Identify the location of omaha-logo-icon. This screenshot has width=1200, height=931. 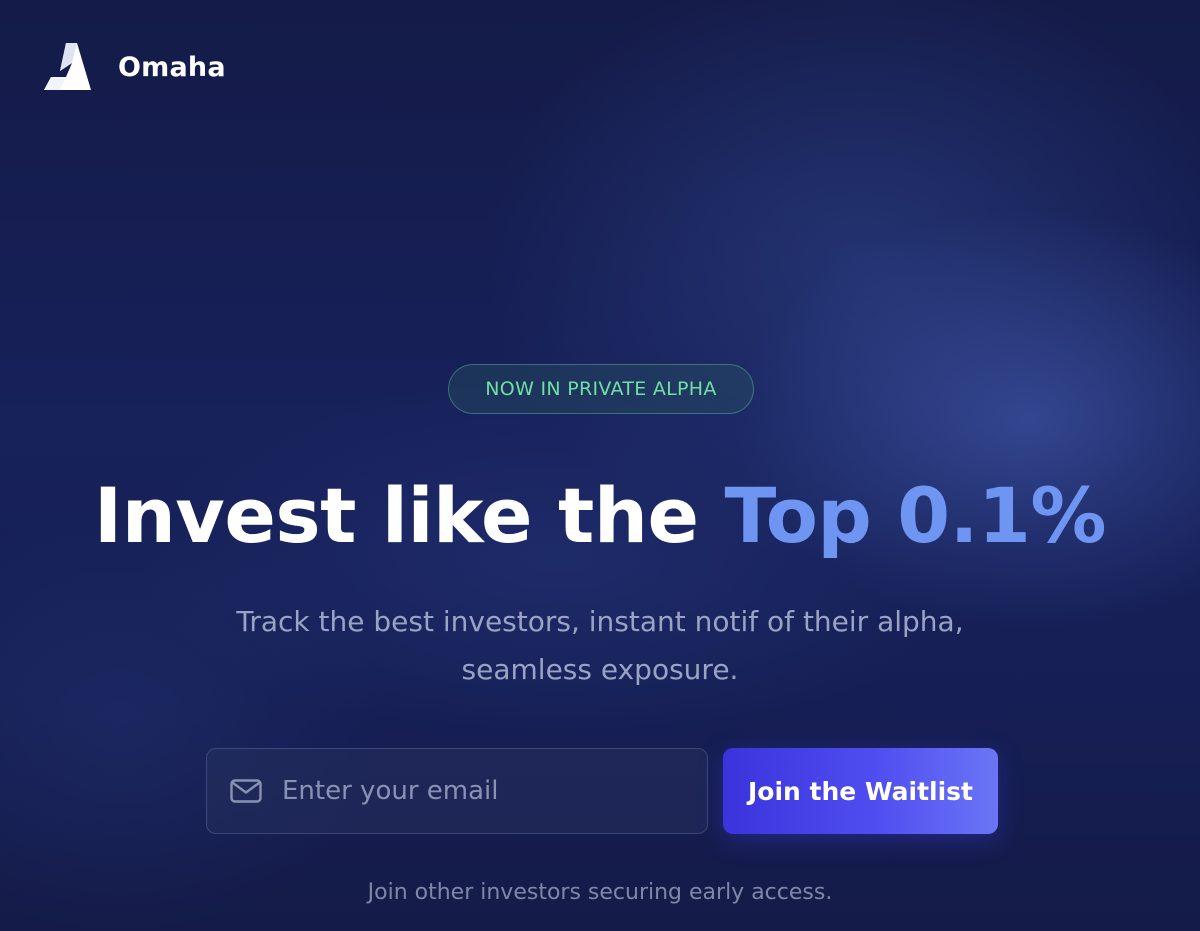
(67, 66).